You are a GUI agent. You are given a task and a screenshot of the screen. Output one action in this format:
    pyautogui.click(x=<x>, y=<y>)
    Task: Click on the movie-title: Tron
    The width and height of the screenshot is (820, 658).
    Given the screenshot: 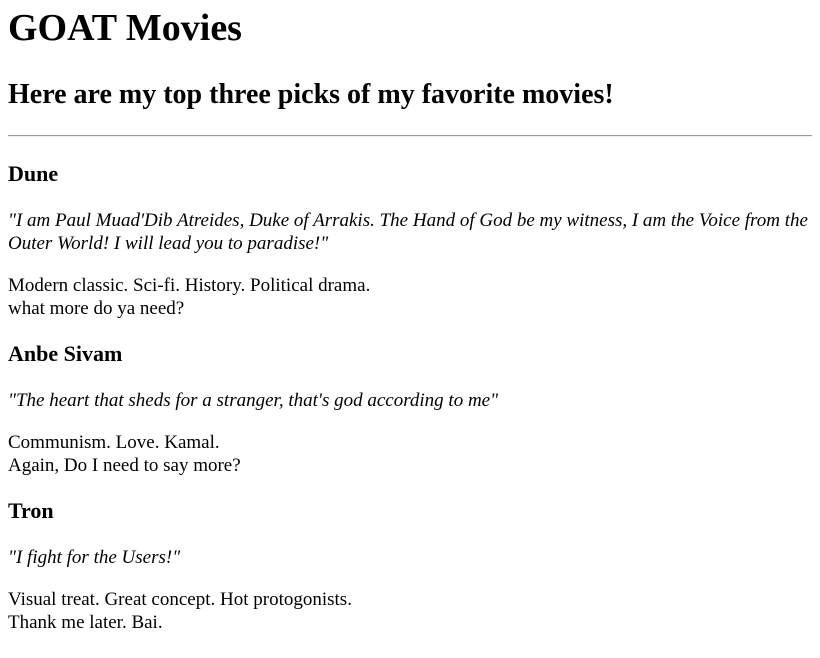 What is the action you would take?
    pyautogui.click(x=31, y=510)
    